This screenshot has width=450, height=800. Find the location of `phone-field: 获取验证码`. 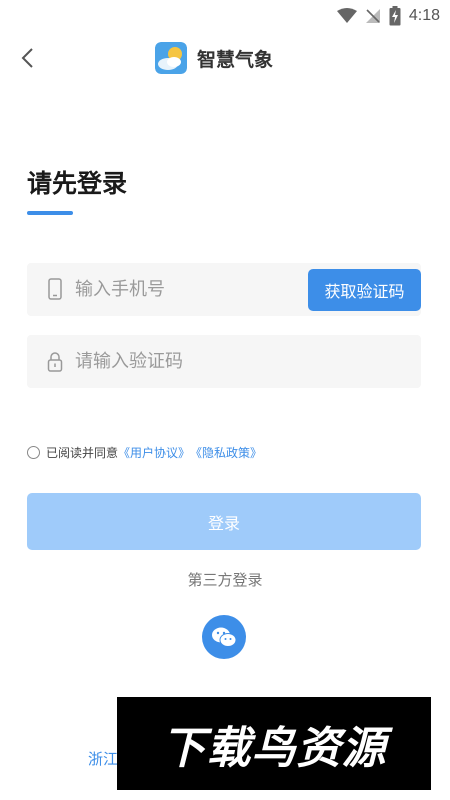

phone-field: 获取验证码 is located at coordinates (224, 289).